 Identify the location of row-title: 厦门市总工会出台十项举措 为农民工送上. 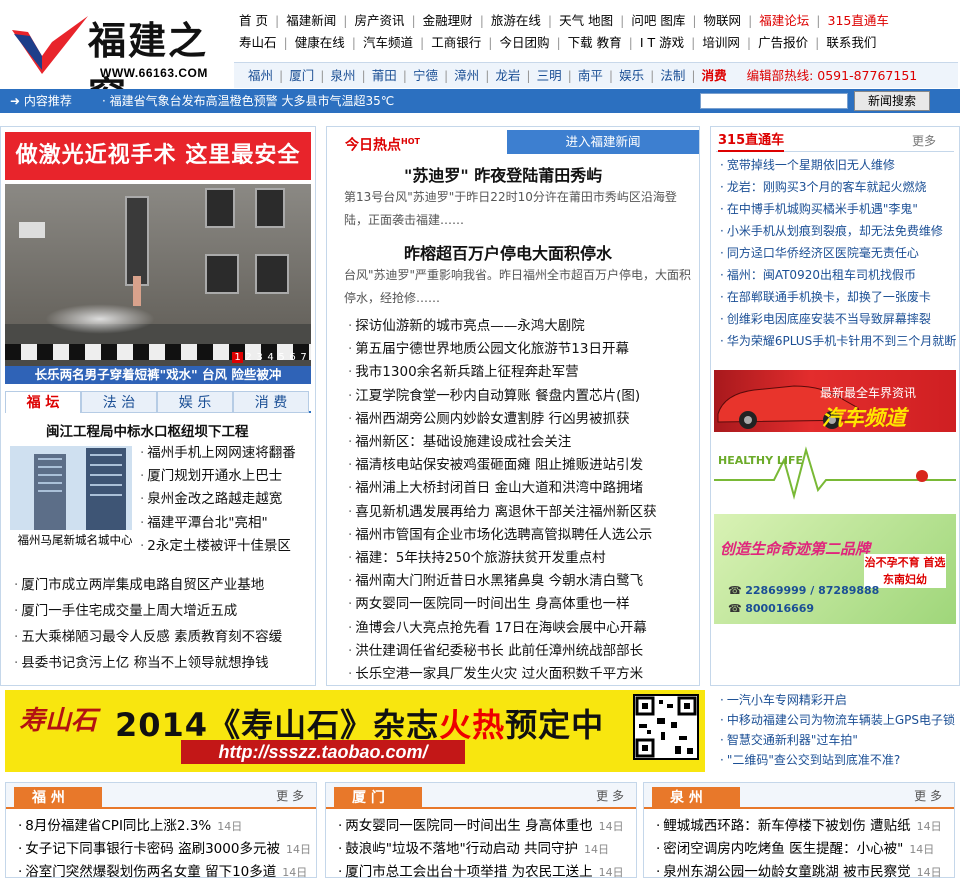
(468, 872).